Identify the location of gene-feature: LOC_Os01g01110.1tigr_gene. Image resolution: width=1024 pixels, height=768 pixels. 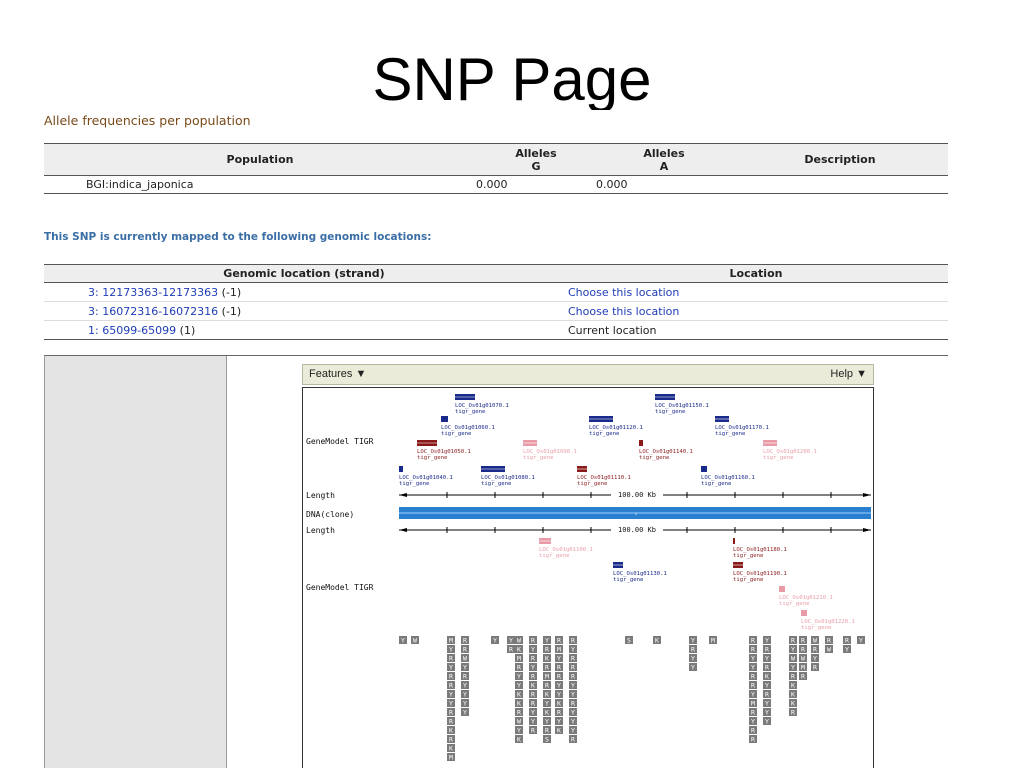
(604, 476).